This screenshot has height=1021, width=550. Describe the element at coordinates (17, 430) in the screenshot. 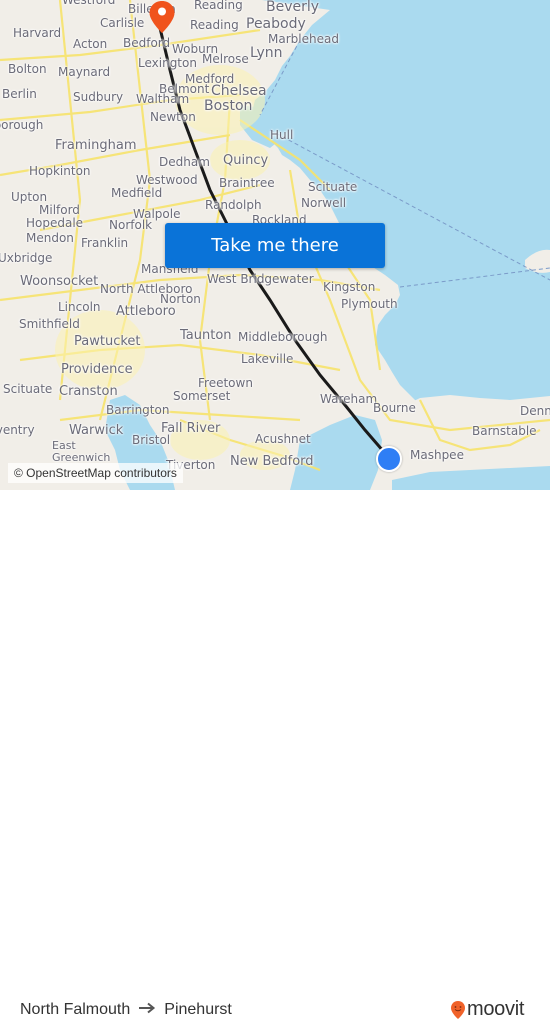

I see `place-label: Coventry` at that location.